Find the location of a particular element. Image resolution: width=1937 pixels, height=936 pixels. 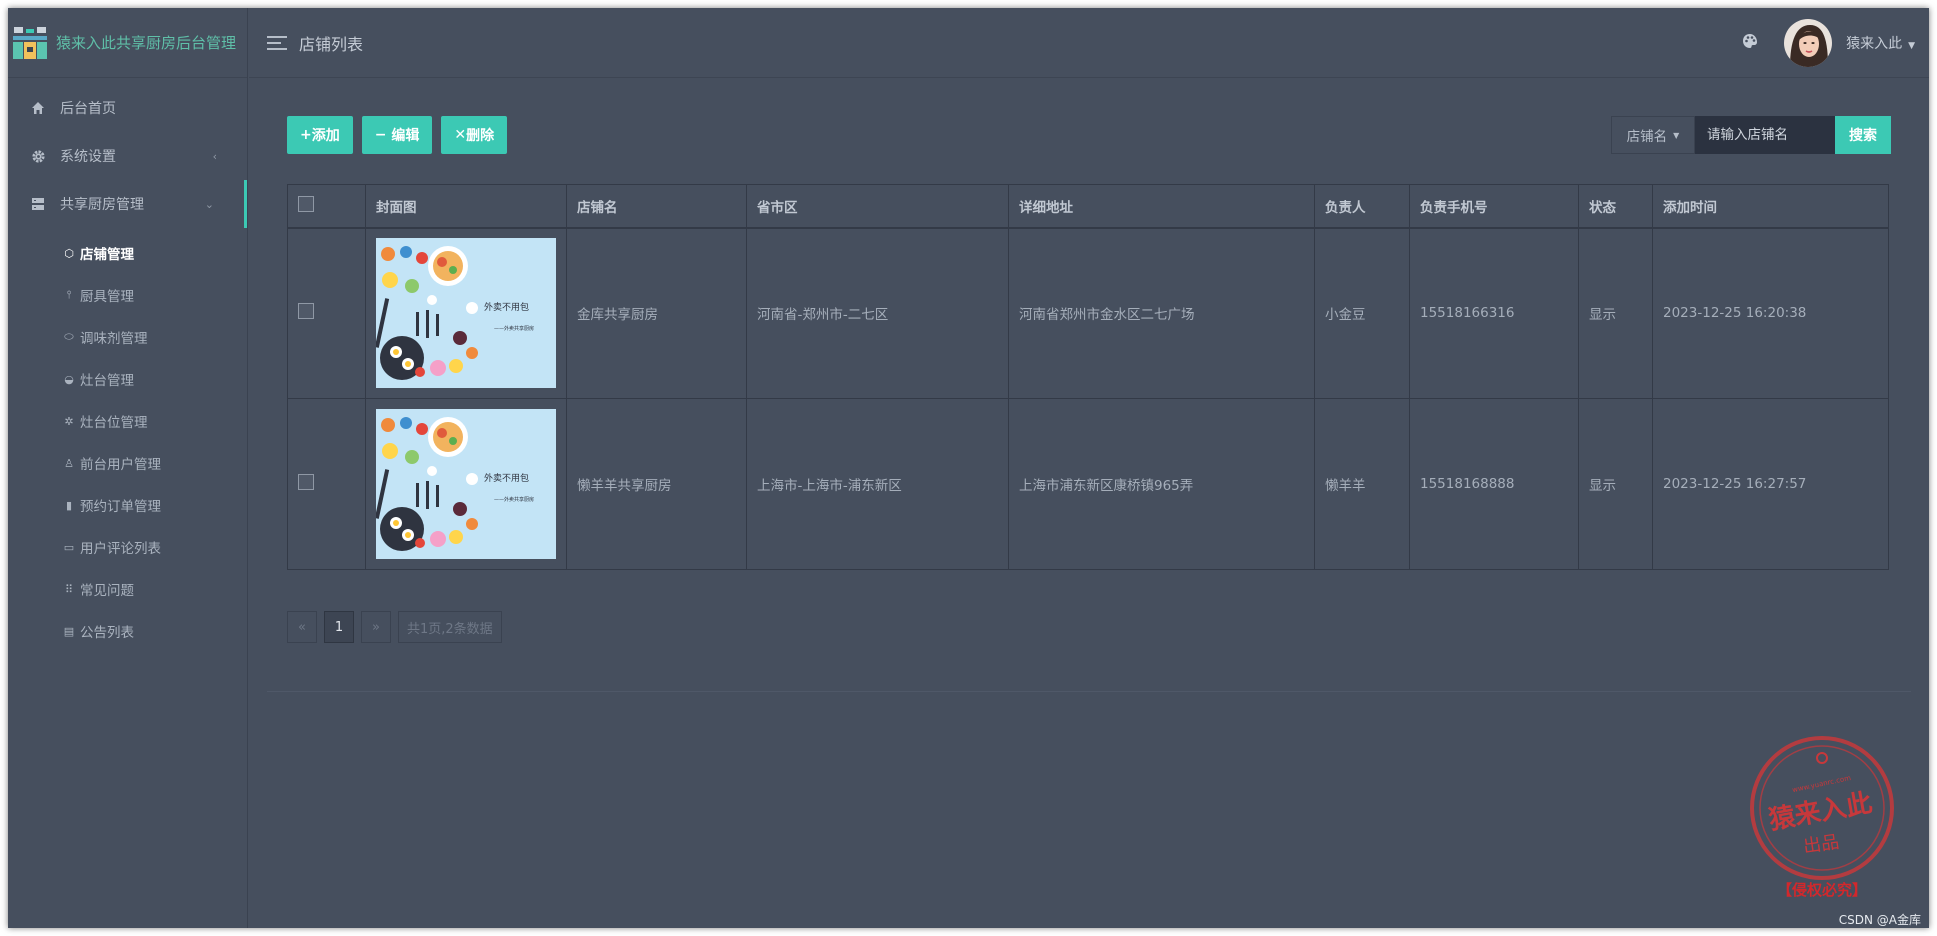

select-all-cell is located at coordinates (326, 206).